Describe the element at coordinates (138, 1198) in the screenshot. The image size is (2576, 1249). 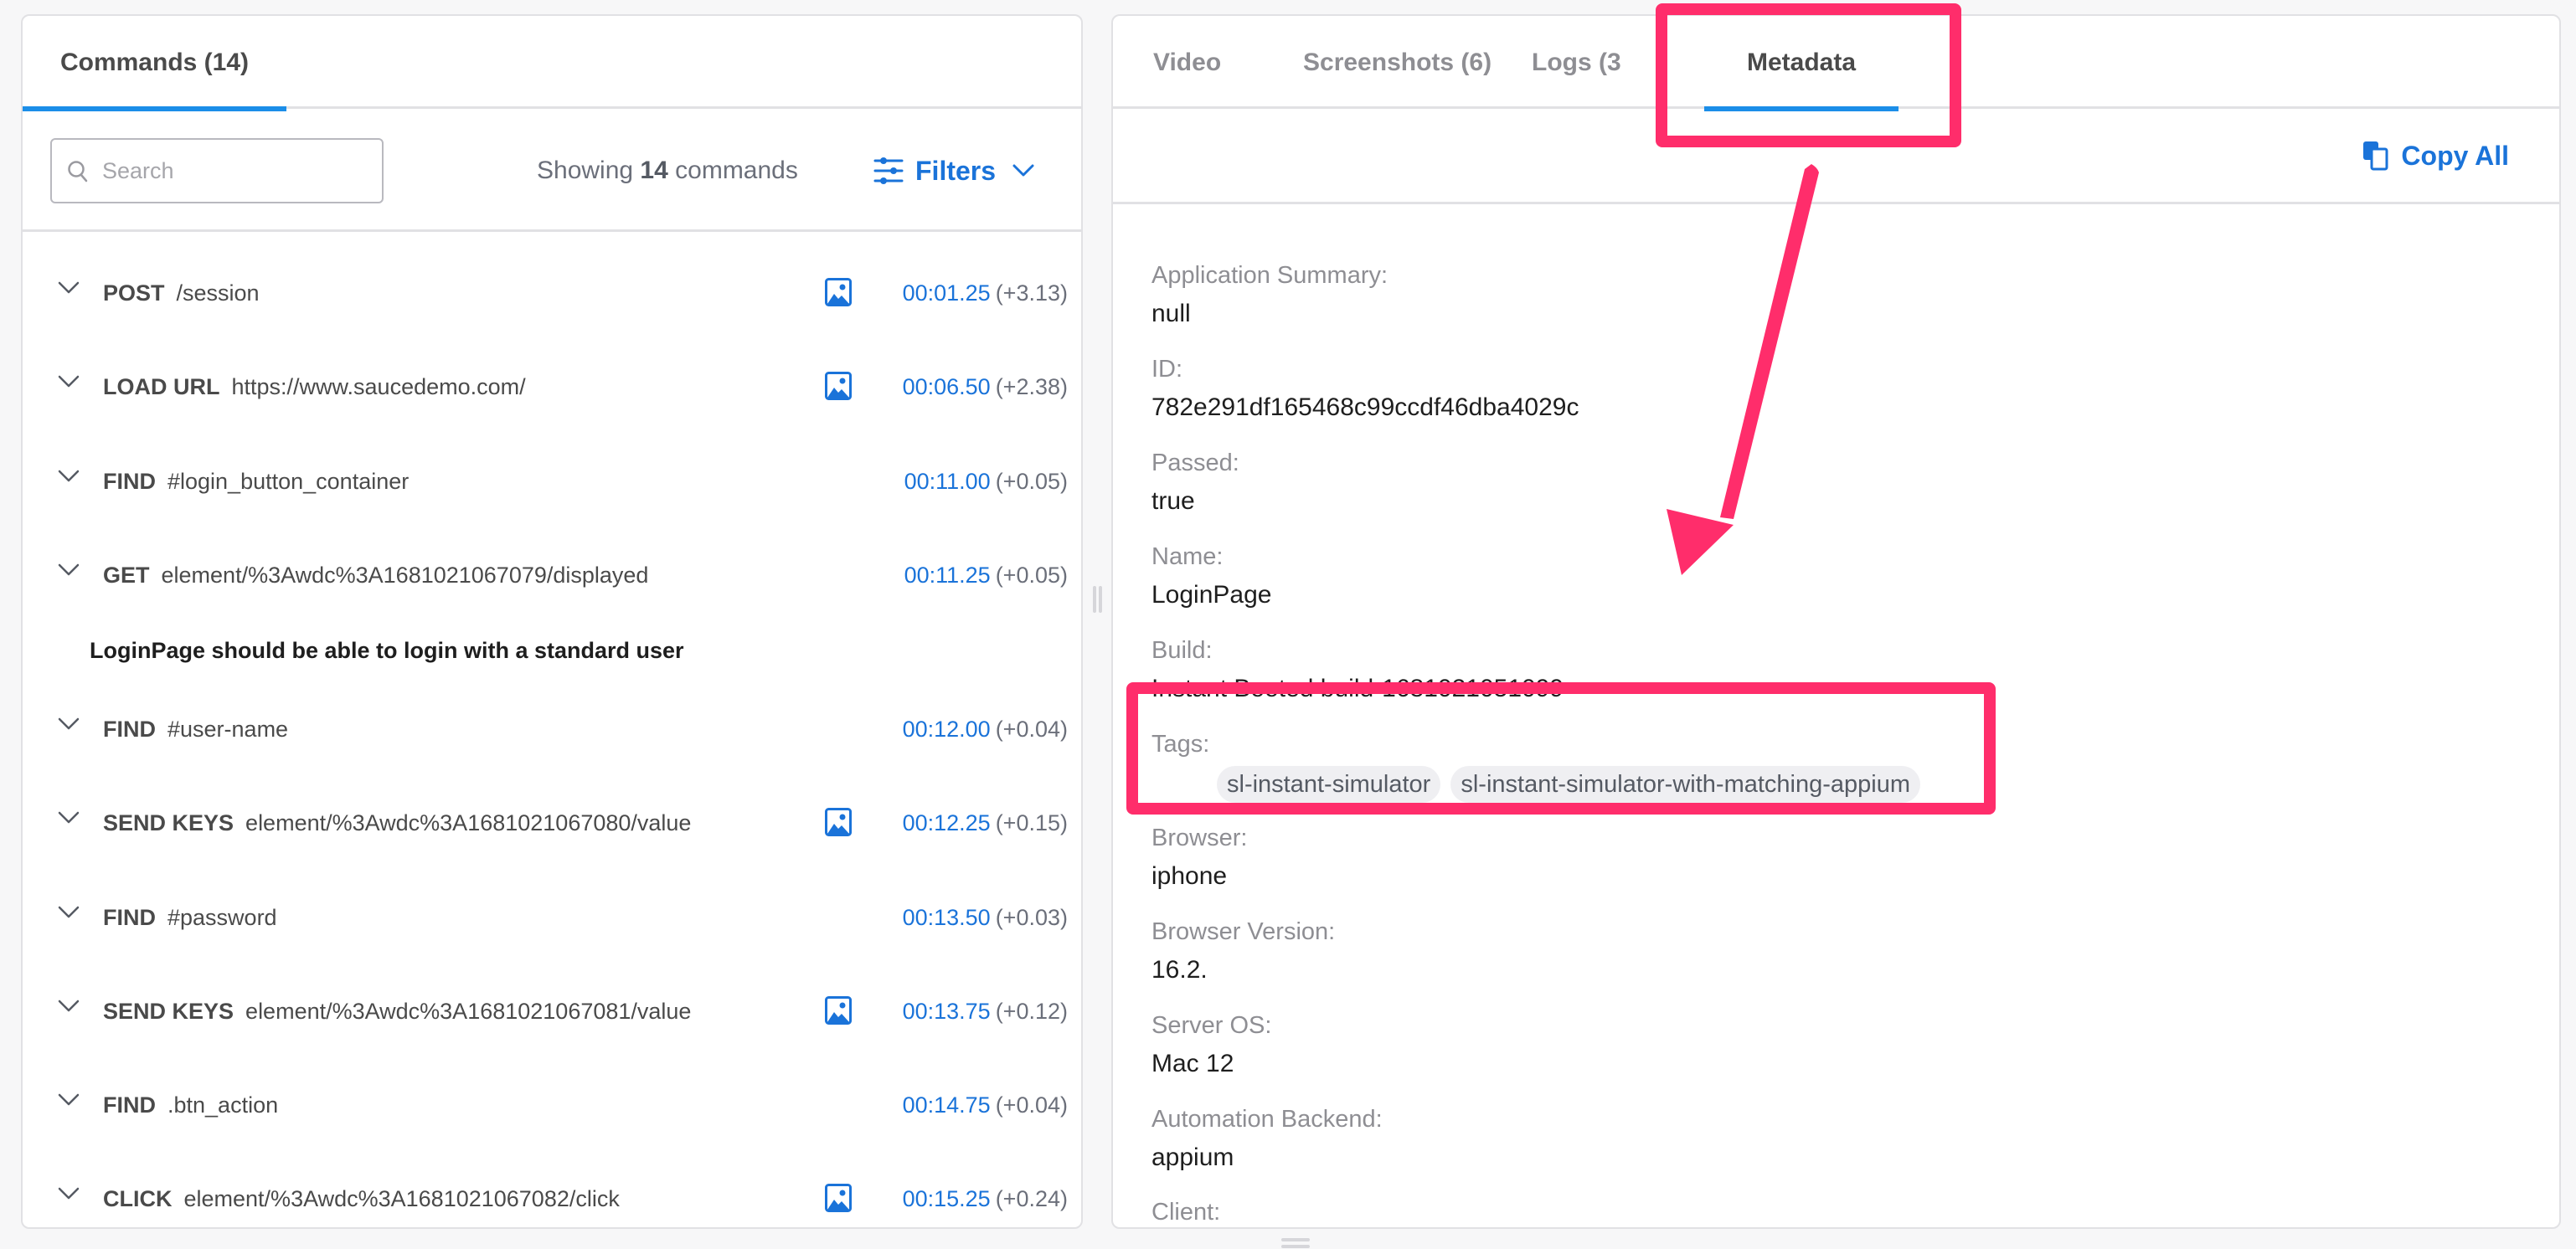
I see `command-verb: CLICK` at that location.